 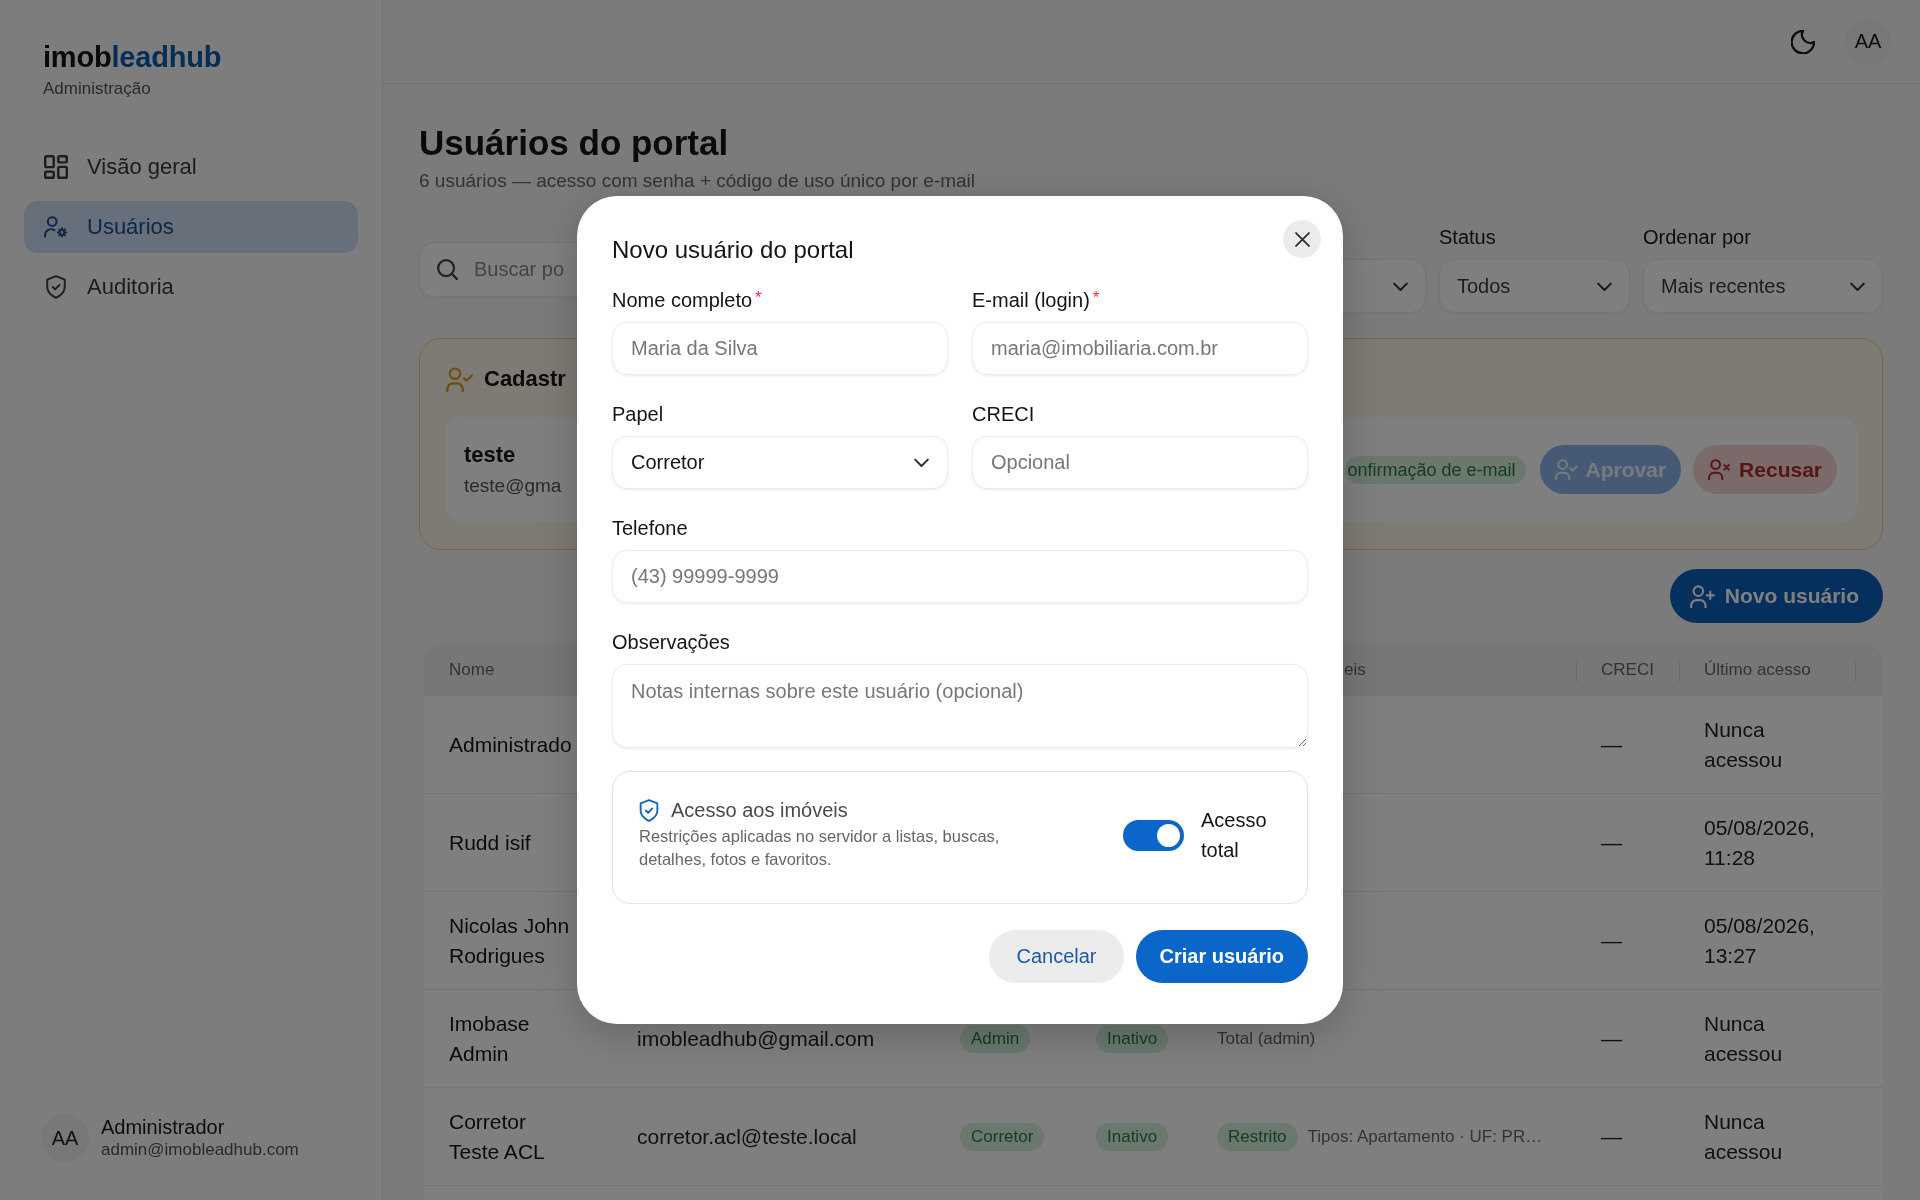 I want to click on sidebar-item: Visão geral, so click(x=191, y=167).